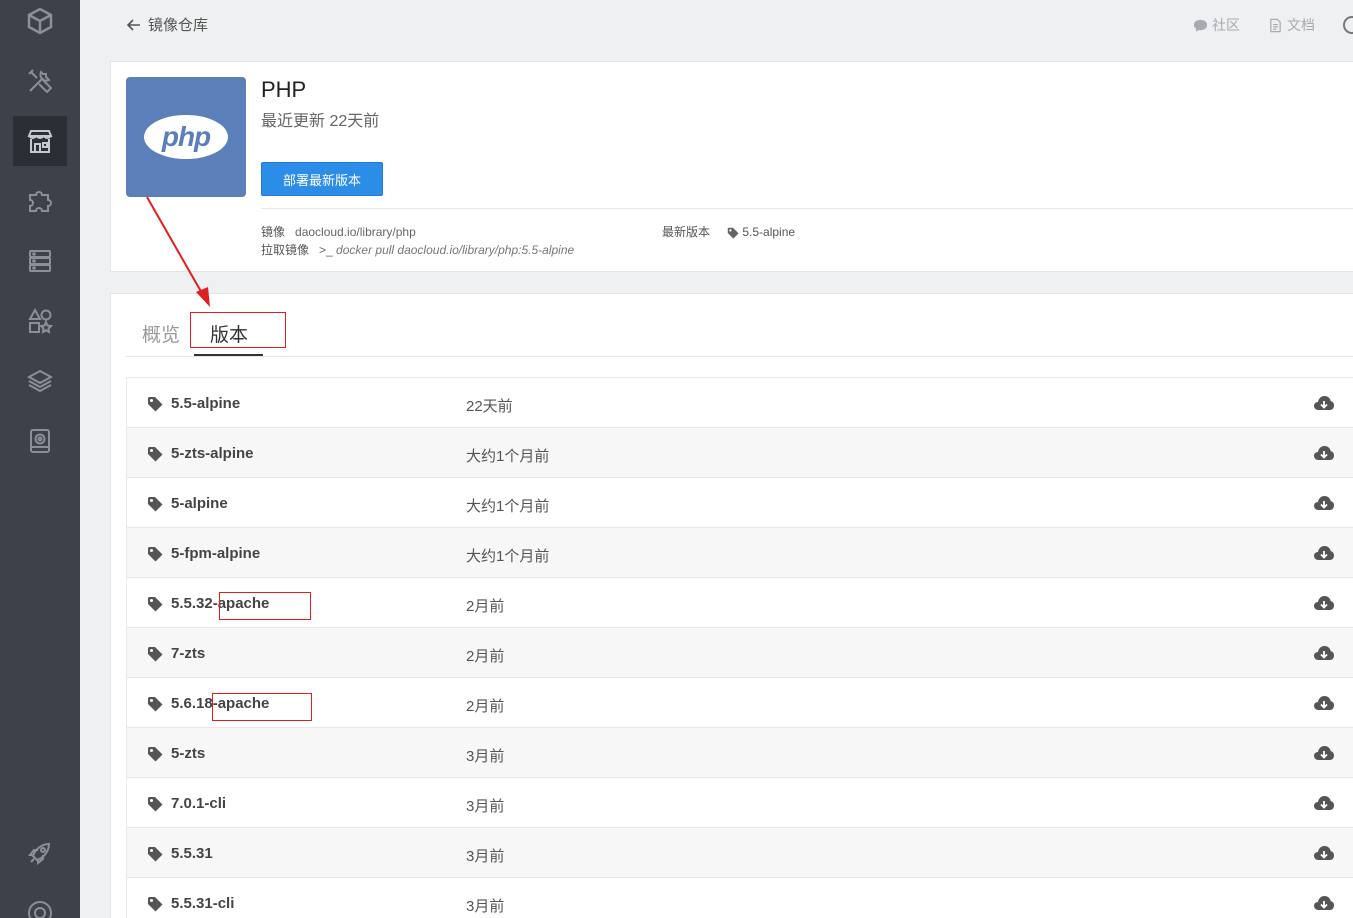  What do you see at coordinates (228, 355) in the screenshot?
I see `active-tab-underline` at bounding box center [228, 355].